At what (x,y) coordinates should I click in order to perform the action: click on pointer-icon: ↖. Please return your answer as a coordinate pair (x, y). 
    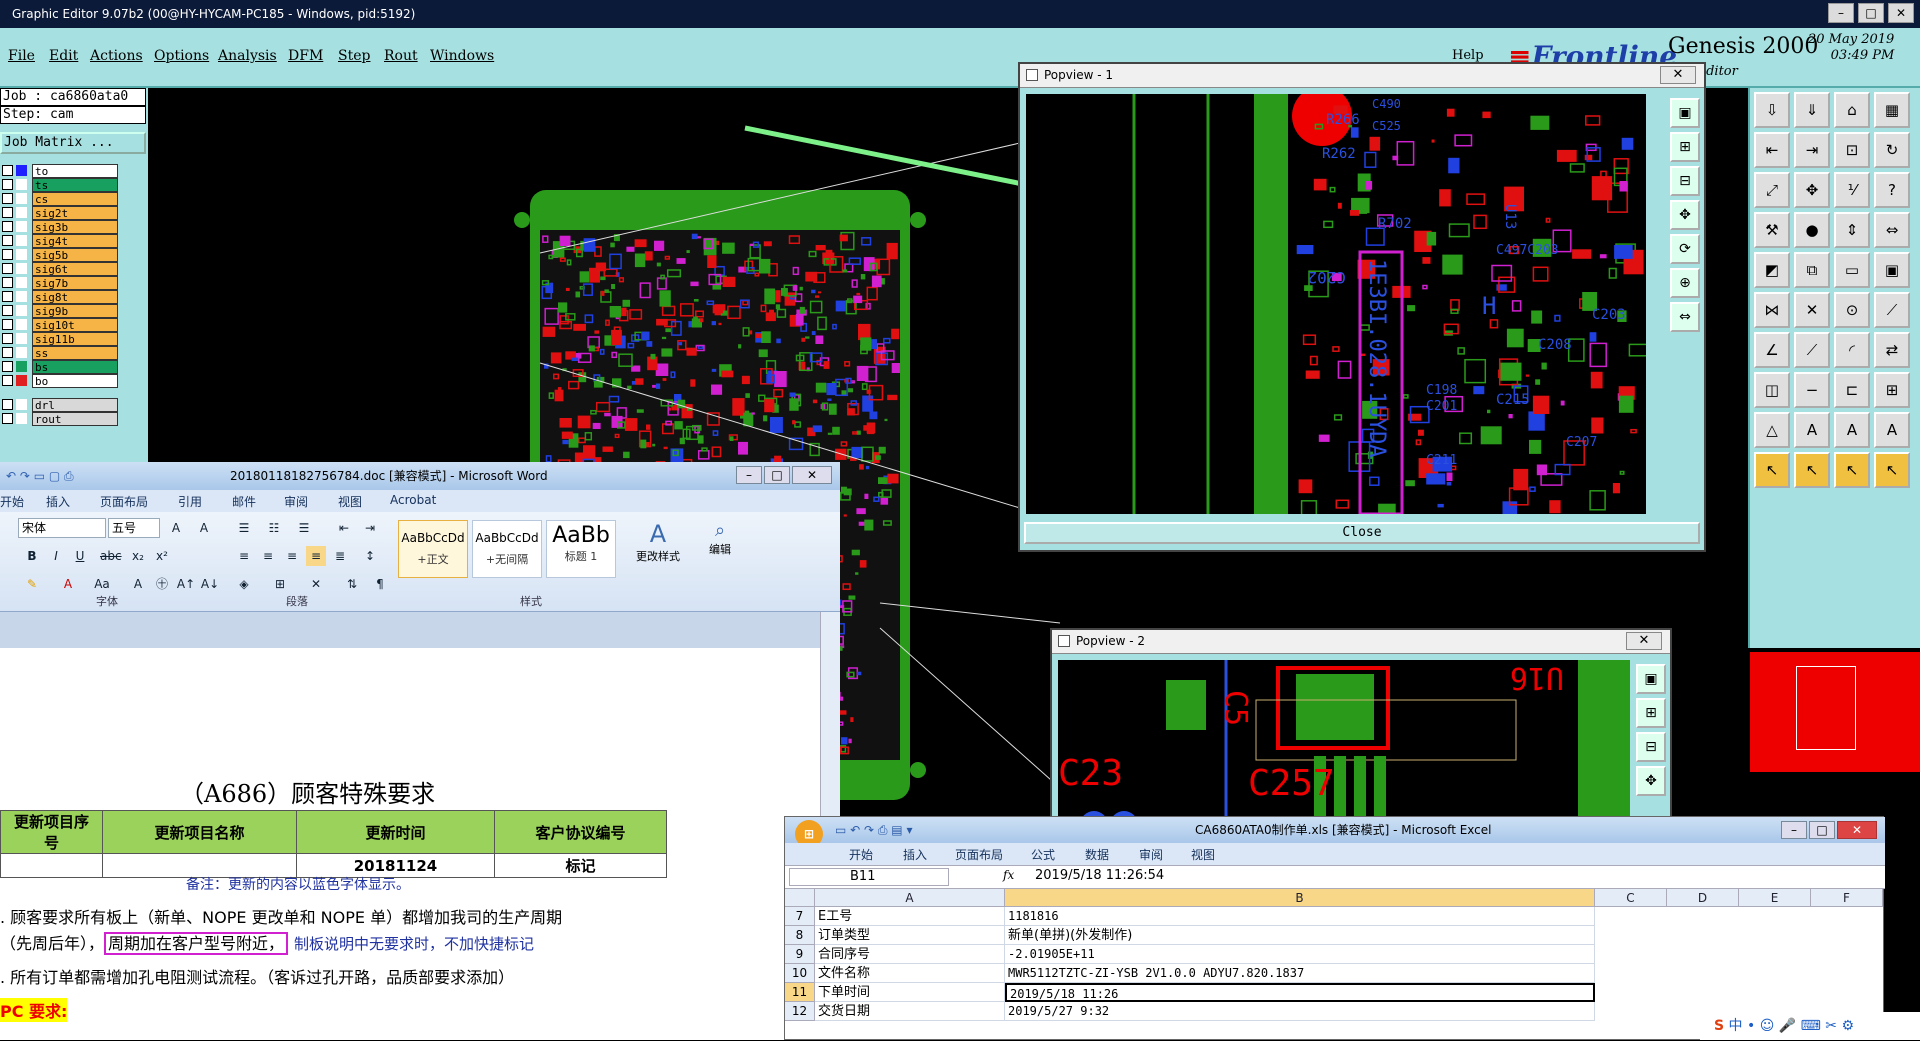
    Looking at the image, I should click on (1772, 470).